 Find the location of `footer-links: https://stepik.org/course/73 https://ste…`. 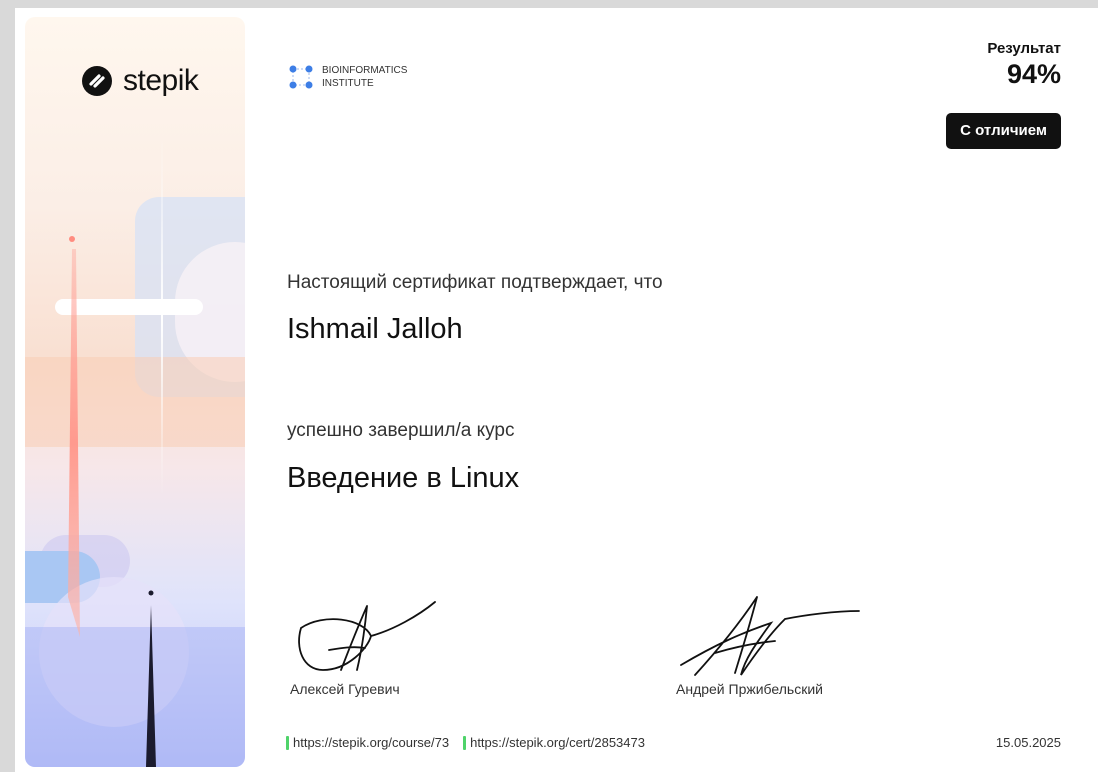

footer-links: https://stepik.org/course/73 https://ste… is located at coordinates (465, 742).